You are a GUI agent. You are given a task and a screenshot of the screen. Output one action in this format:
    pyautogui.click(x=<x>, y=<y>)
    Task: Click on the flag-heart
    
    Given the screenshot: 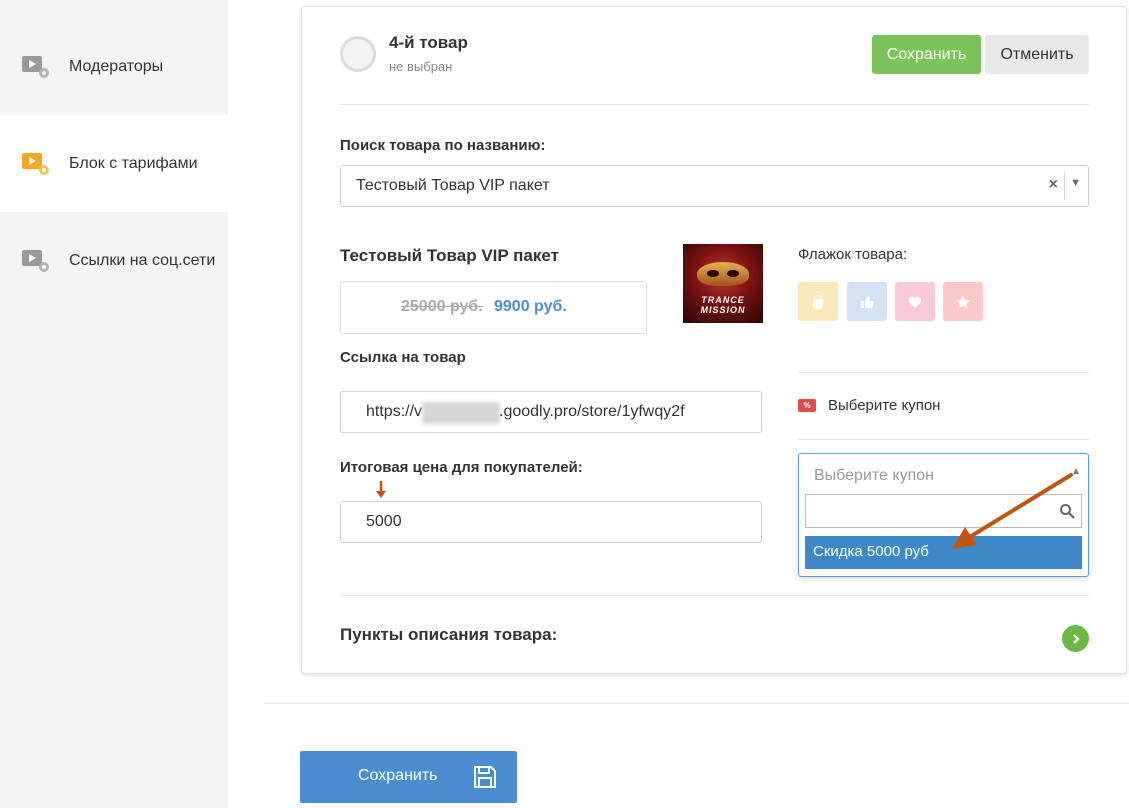 What is the action you would take?
    pyautogui.click(x=915, y=301)
    